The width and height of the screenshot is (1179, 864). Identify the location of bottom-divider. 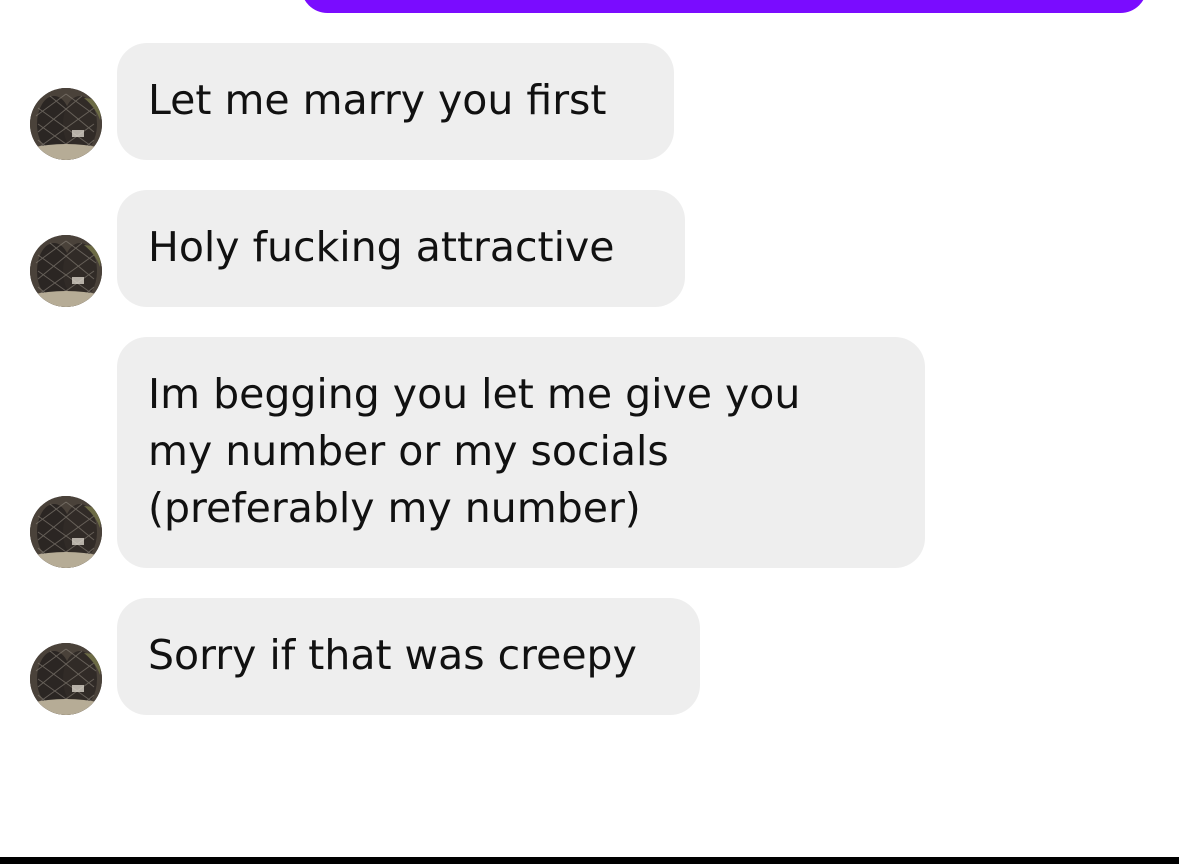
(589, 860).